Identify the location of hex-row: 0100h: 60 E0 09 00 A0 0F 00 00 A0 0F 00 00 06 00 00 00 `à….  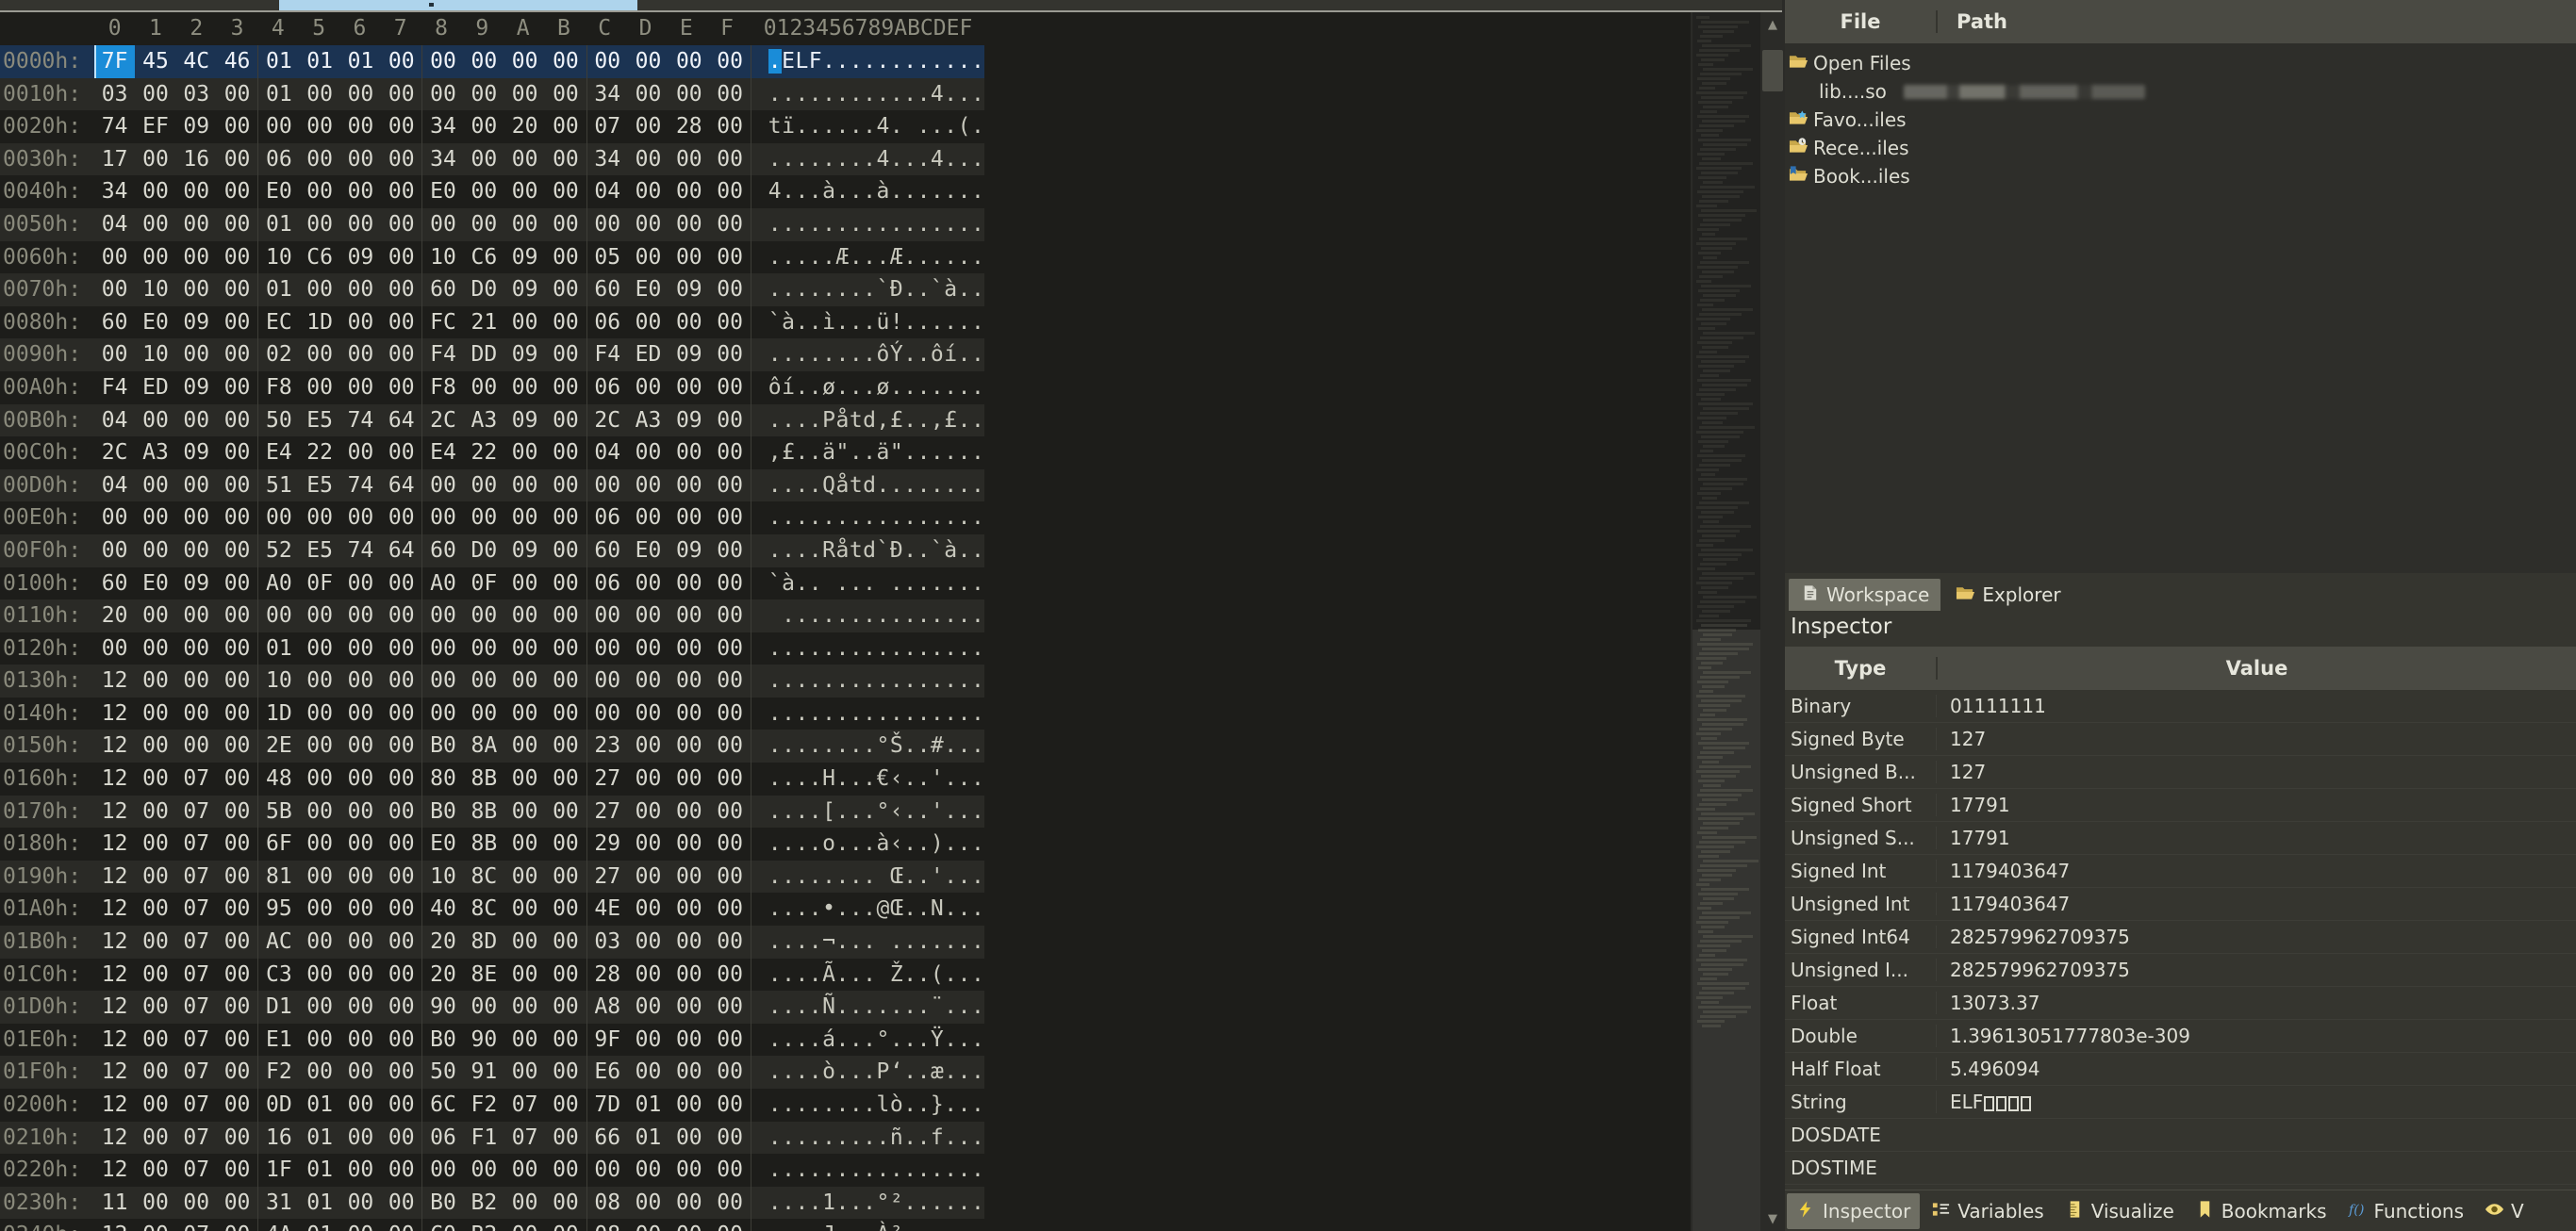
(492, 583).